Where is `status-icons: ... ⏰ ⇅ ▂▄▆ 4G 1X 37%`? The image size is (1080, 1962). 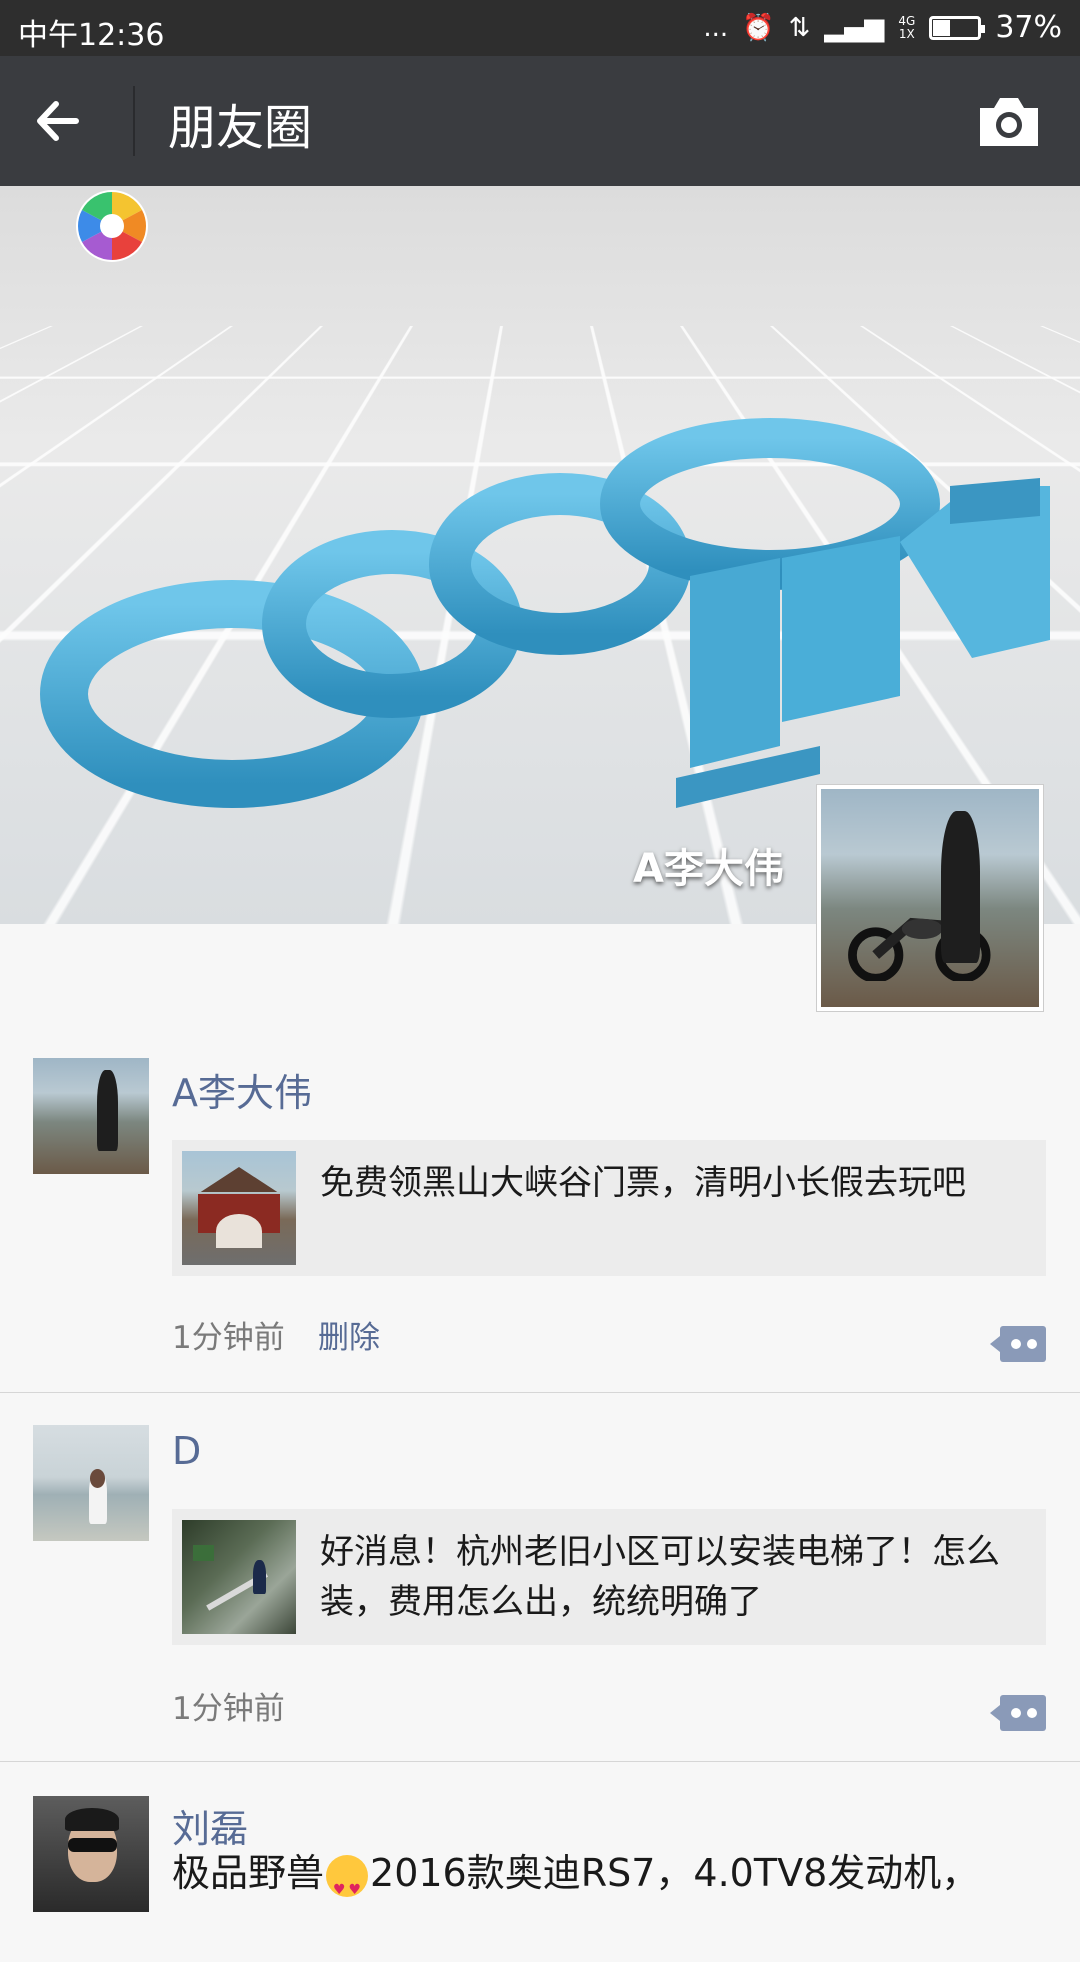 status-icons: ... ⏰ ⇅ ▂▄▆ 4G 1X 37% is located at coordinates (882, 27).